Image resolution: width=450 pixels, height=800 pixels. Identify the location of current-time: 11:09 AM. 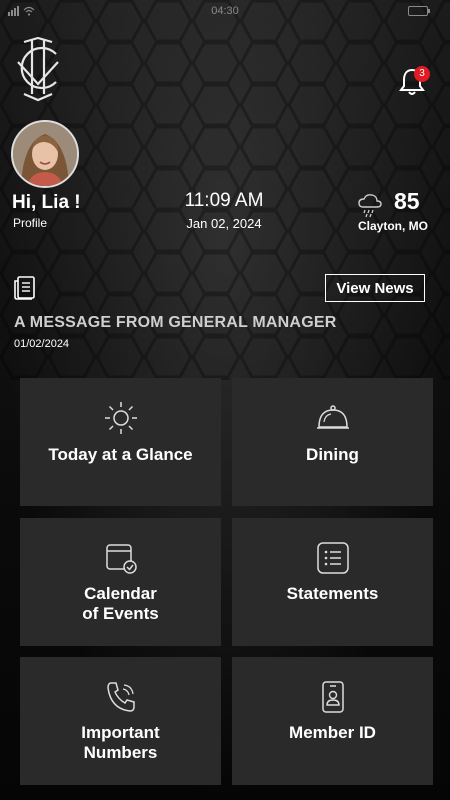
(224, 200).